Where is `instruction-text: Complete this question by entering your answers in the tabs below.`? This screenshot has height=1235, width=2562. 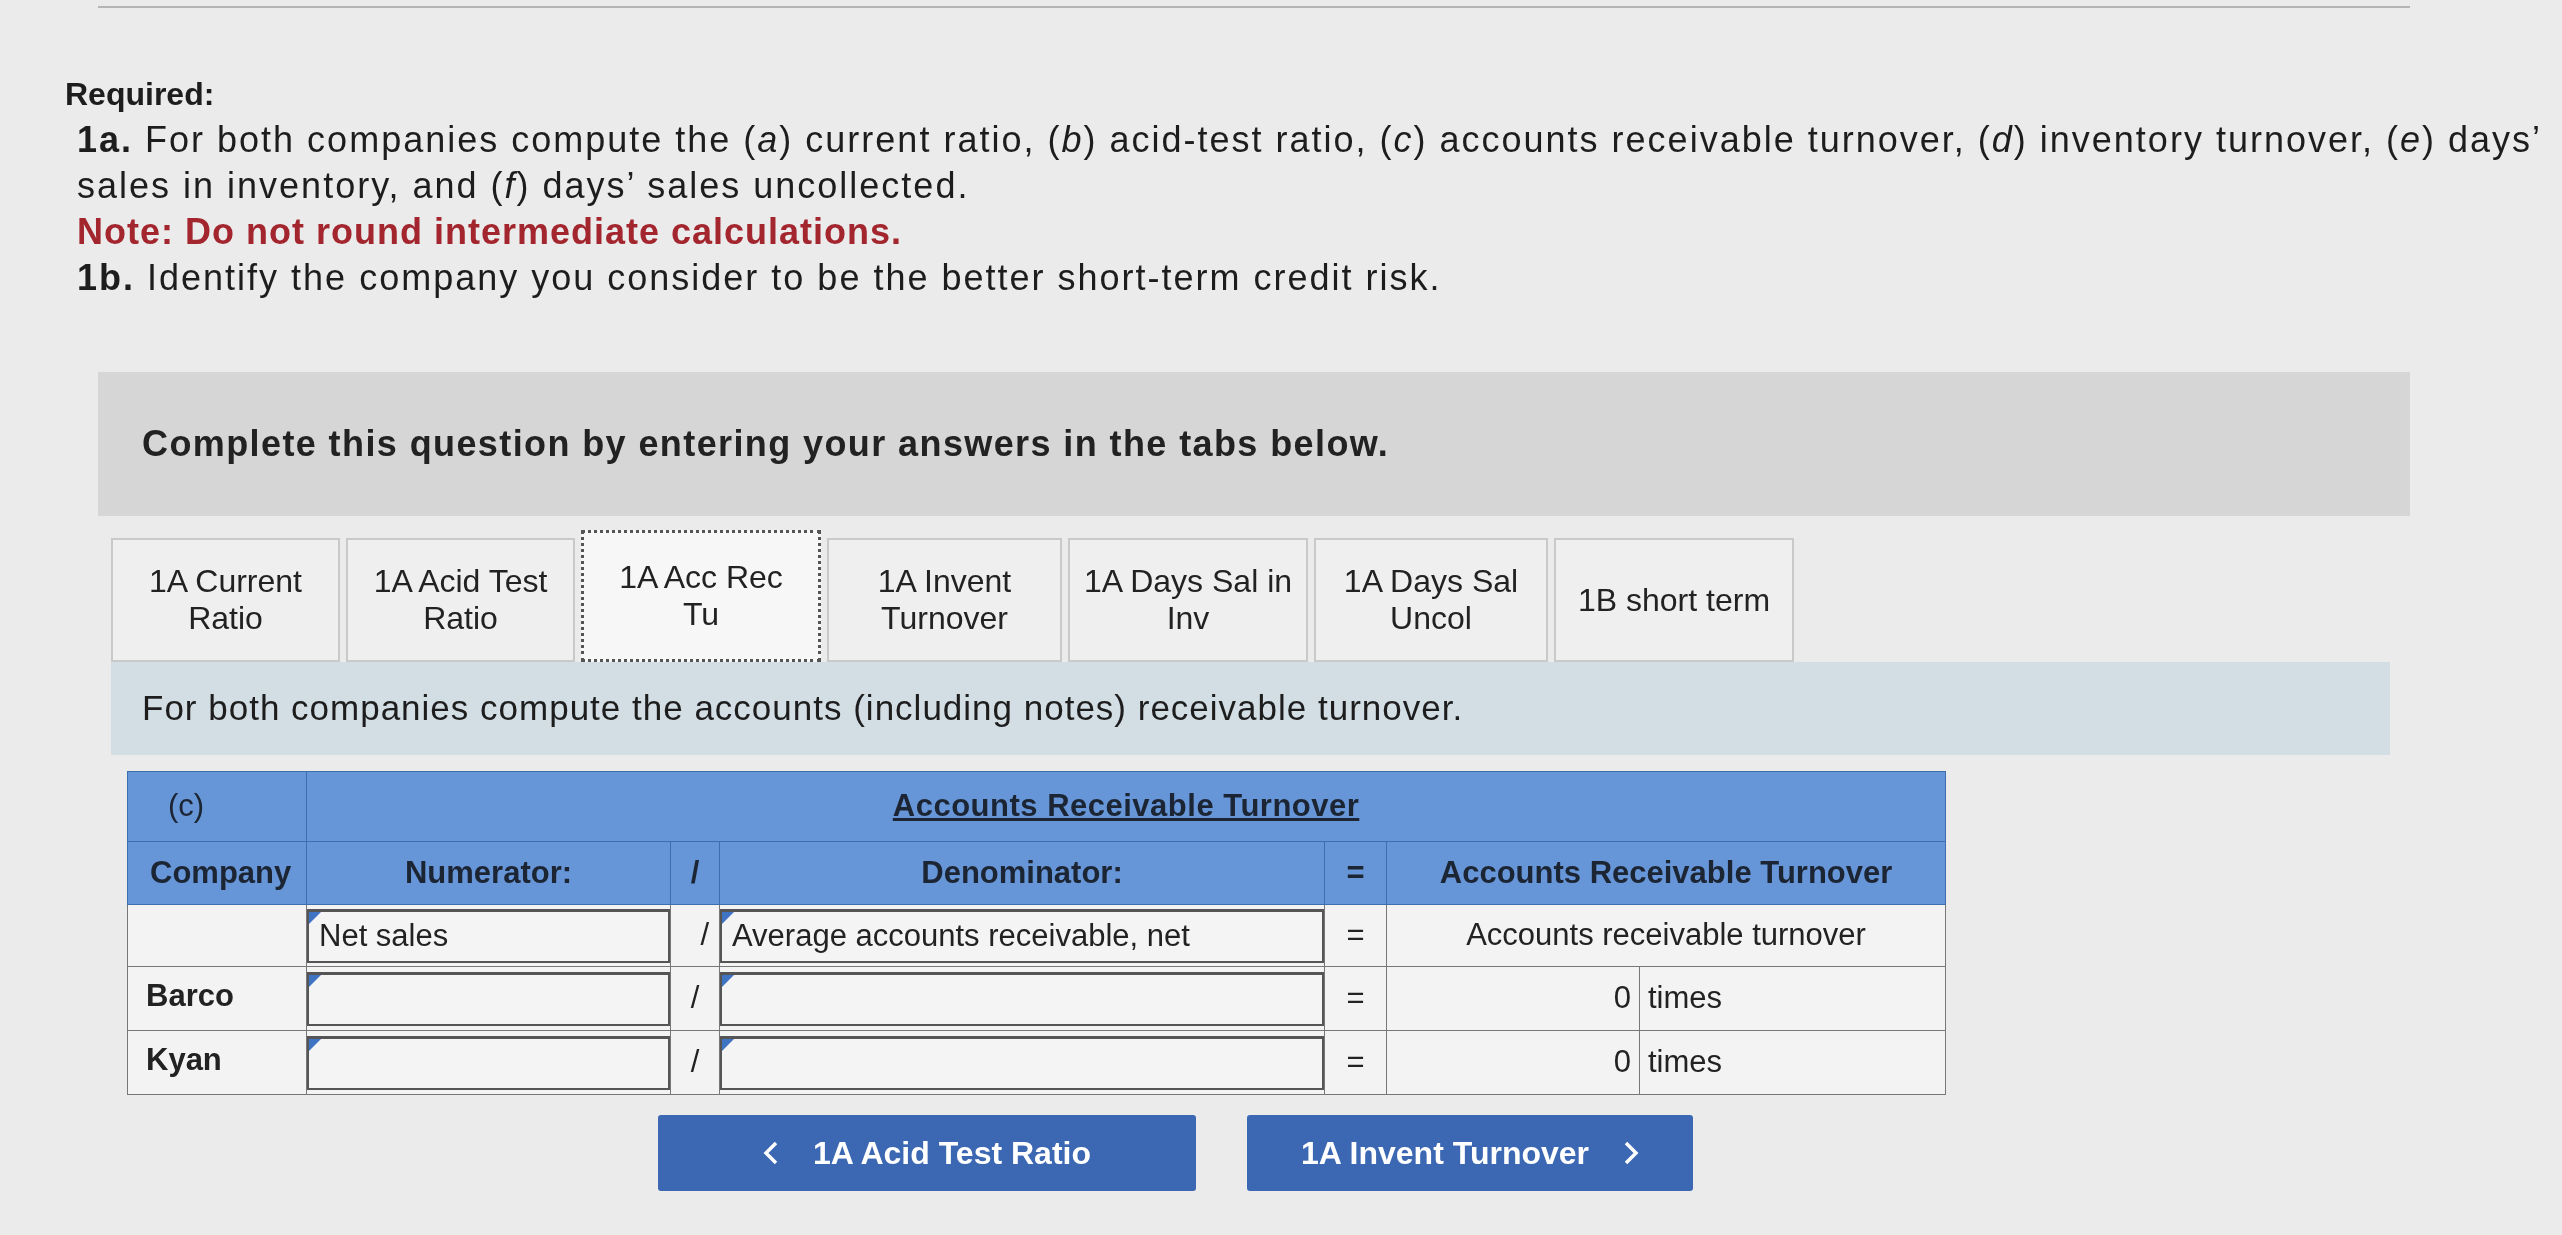
instruction-text: Complete this question by entering your answers in the tabs below. is located at coordinates (766, 444).